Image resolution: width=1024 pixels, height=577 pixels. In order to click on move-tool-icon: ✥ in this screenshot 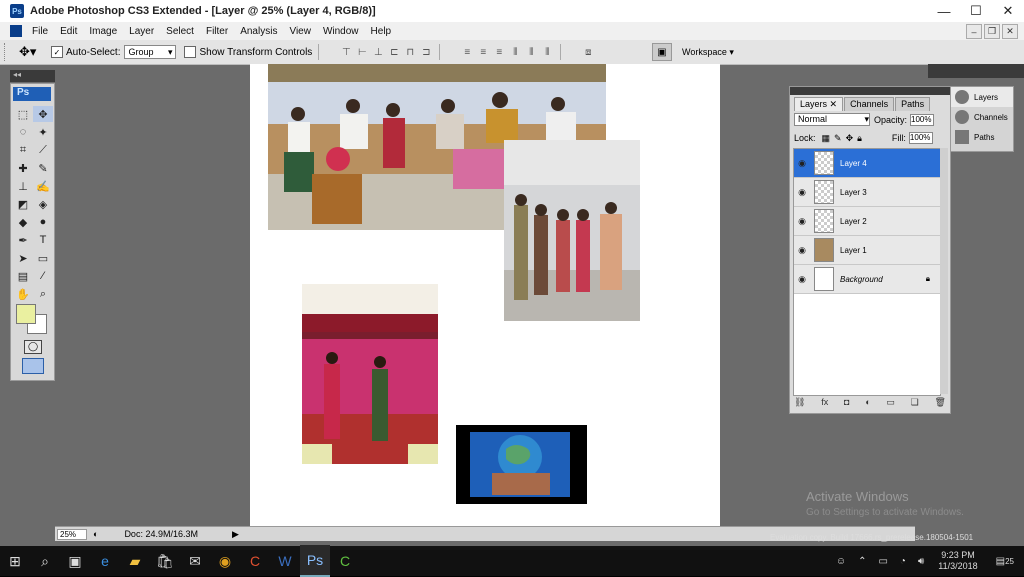, I will do `click(43, 114)`.